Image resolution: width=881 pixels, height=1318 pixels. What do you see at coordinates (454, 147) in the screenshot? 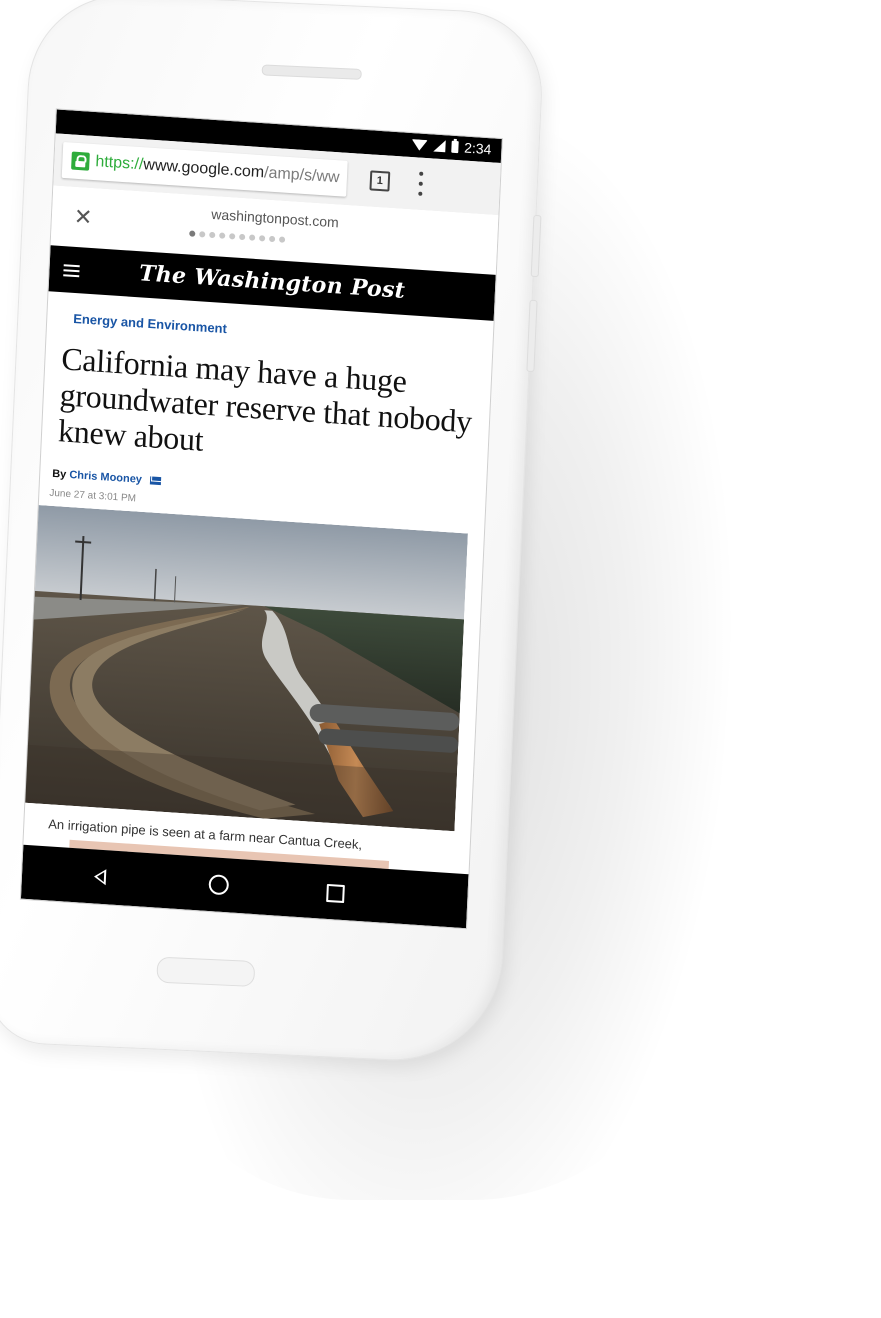
I see `battery-icon` at bounding box center [454, 147].